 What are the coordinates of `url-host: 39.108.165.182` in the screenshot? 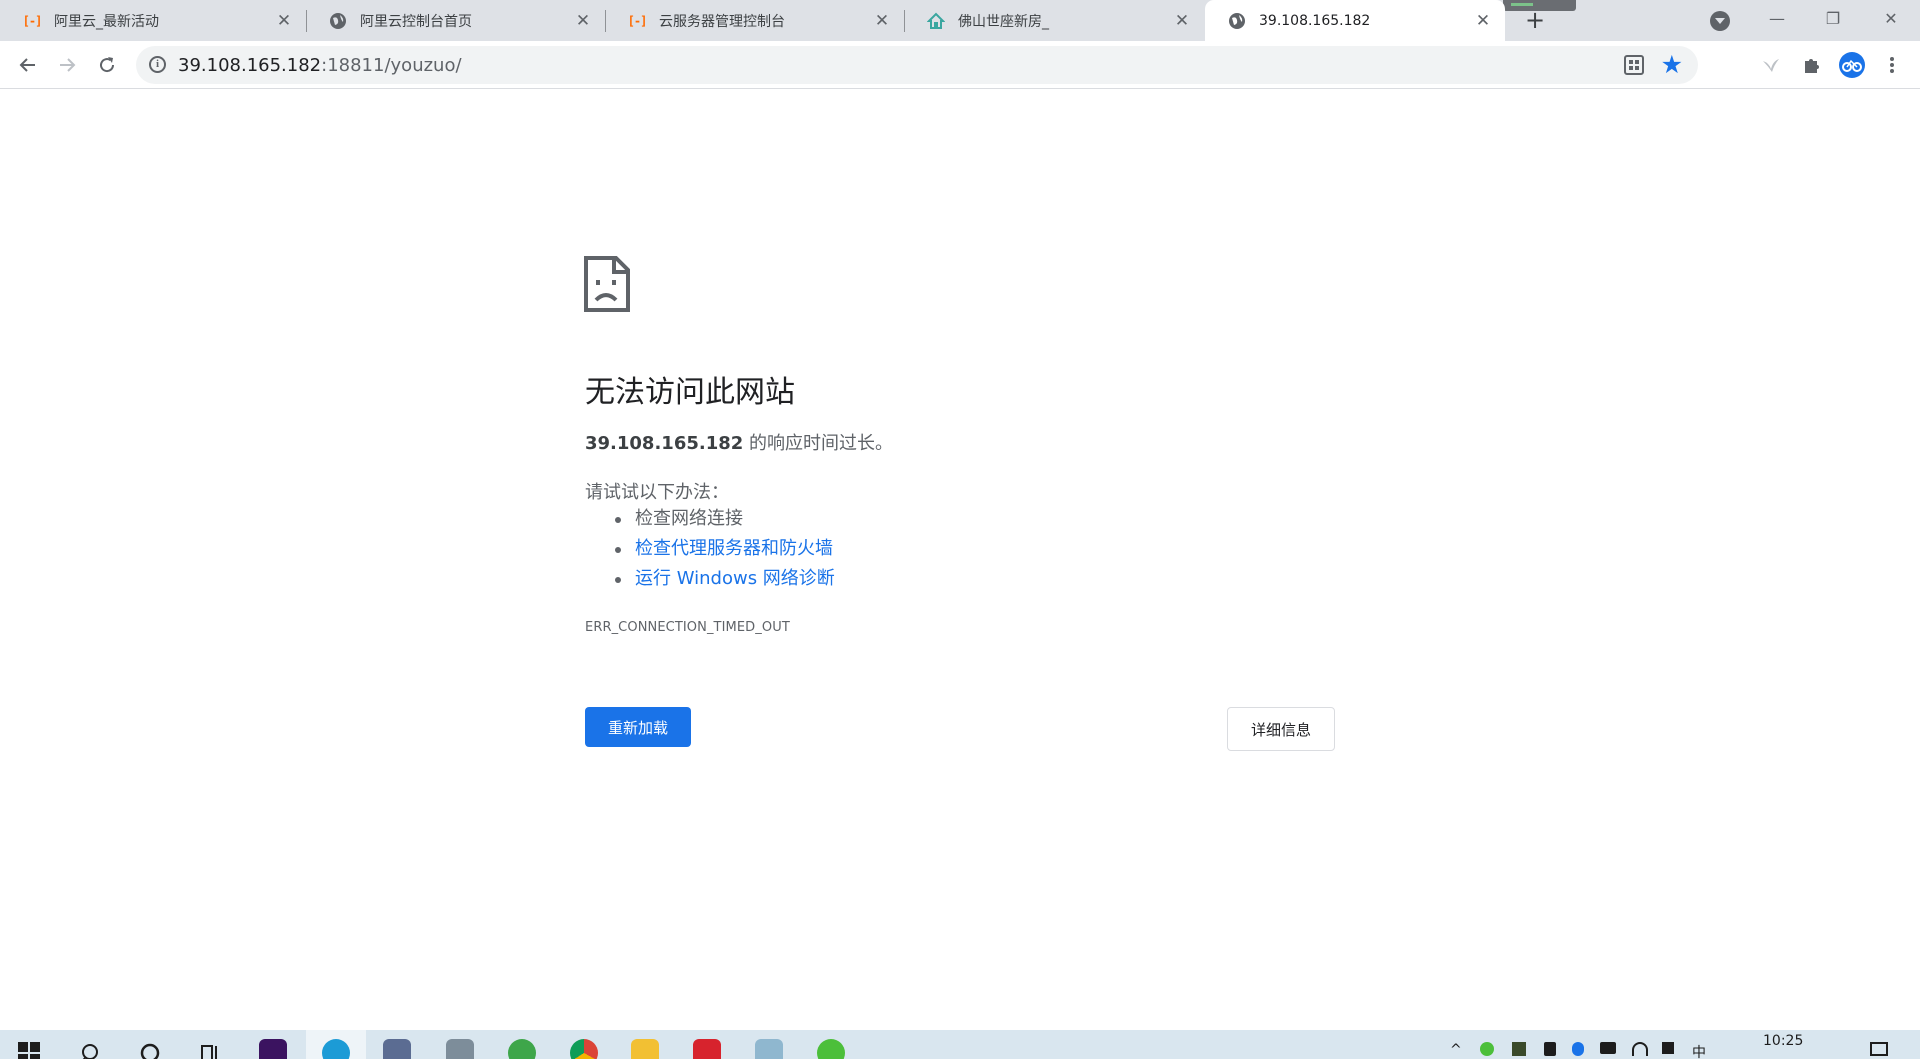 It's located at (250, 65).